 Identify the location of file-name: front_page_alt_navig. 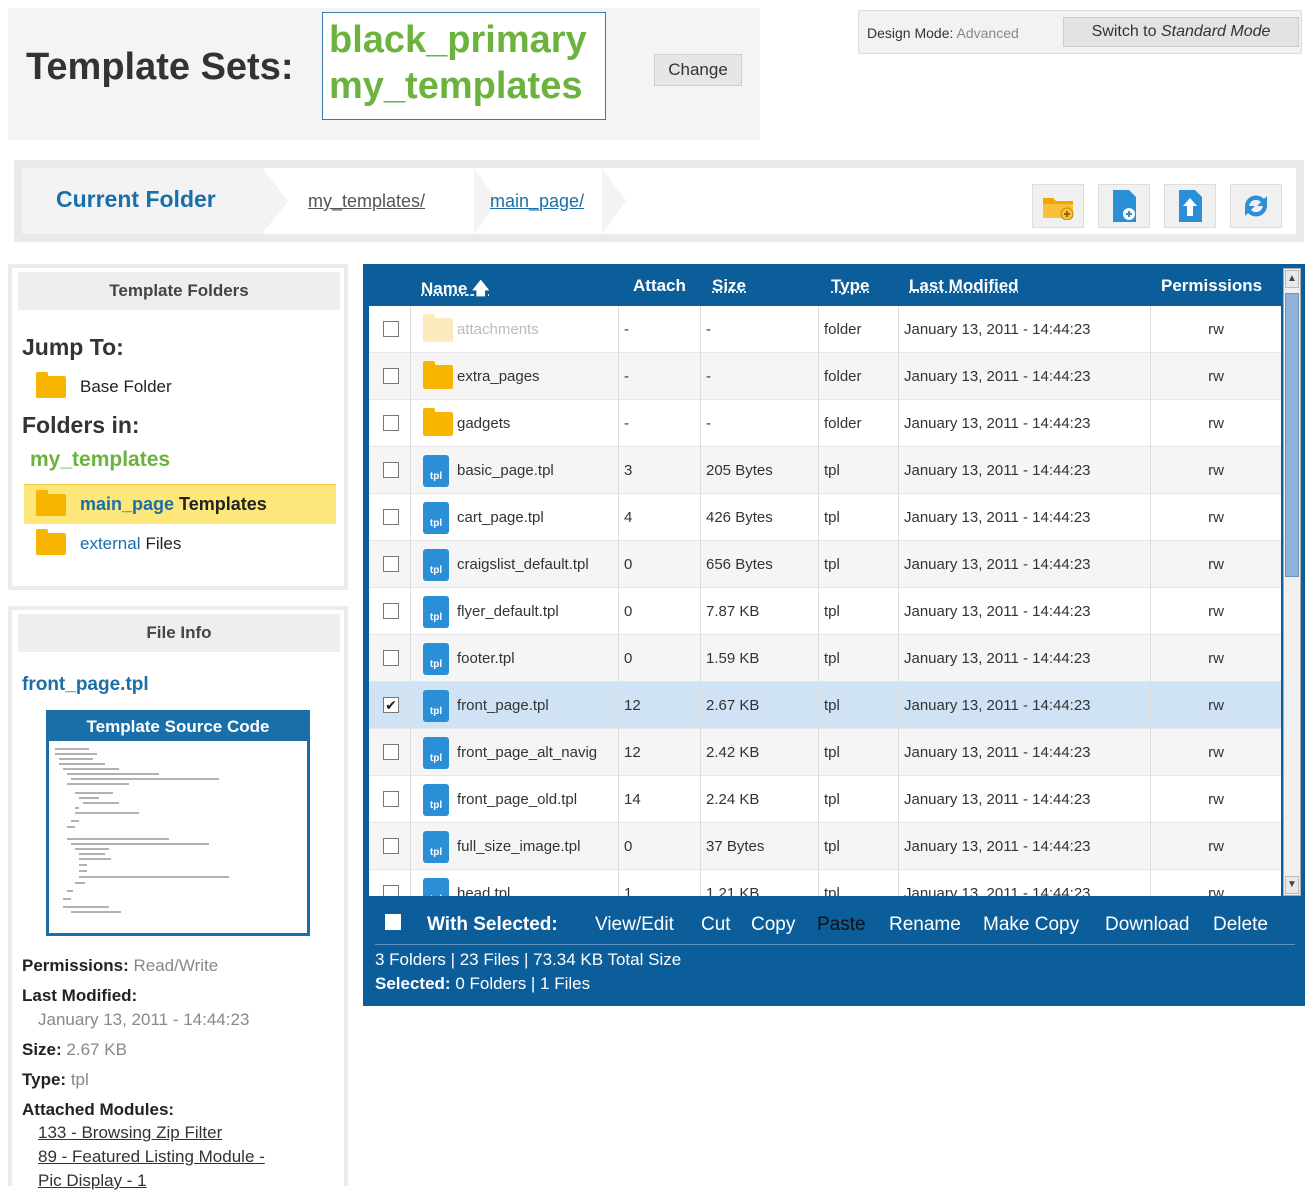
(527, 752).